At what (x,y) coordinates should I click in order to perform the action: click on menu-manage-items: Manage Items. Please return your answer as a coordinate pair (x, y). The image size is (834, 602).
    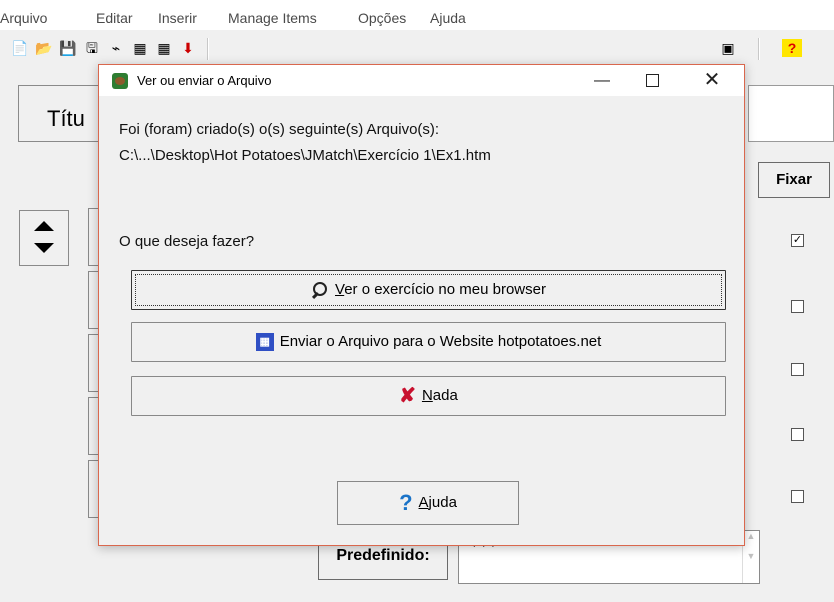
    Looking at the image, I should click on (272, 18).